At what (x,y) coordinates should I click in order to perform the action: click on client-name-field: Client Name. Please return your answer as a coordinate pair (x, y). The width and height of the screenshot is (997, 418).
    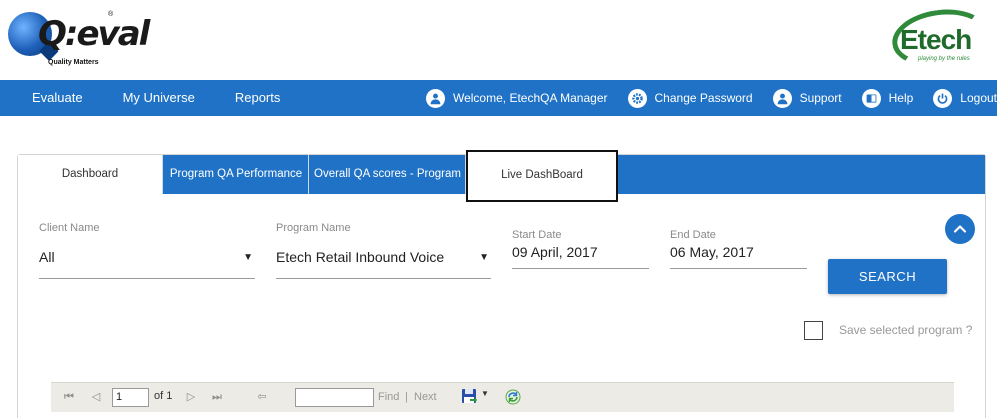
    Looking at the image, I should click on (69, 228).